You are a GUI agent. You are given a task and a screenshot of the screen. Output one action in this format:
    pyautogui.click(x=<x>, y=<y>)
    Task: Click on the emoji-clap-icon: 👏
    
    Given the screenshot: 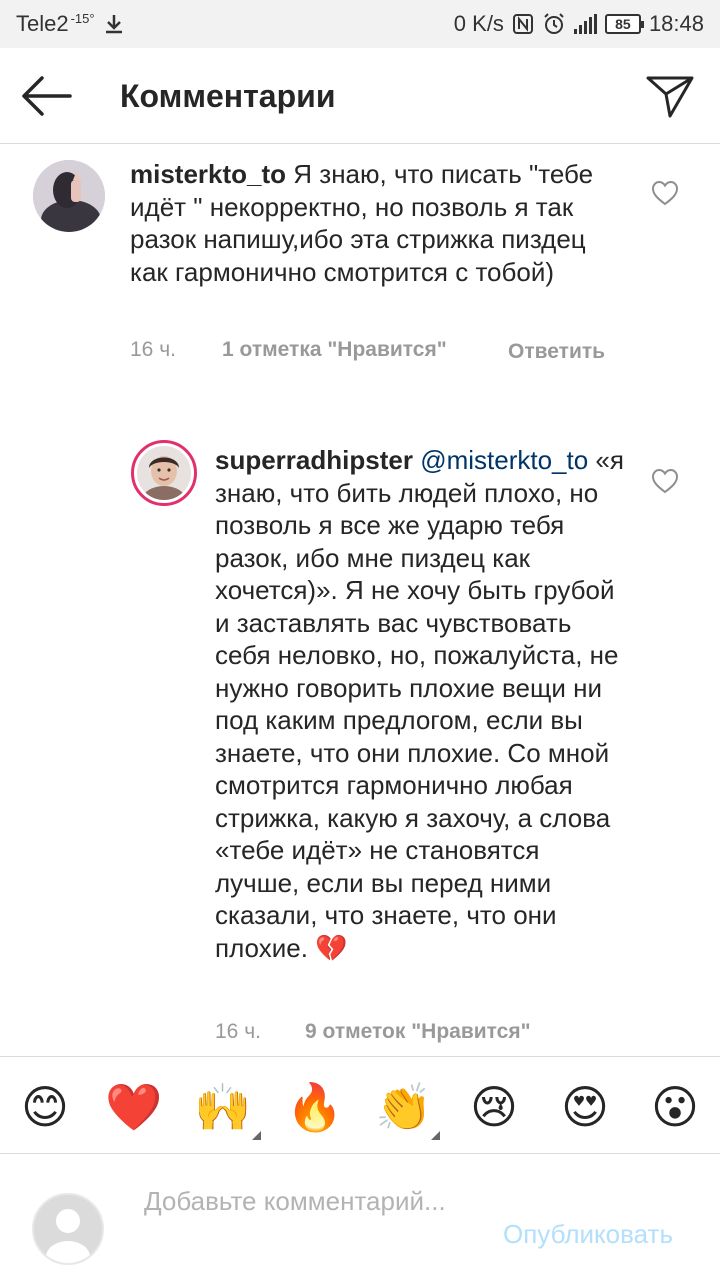 What is the action you would take?
    pyautogui.click(x=404, y=1107)
    